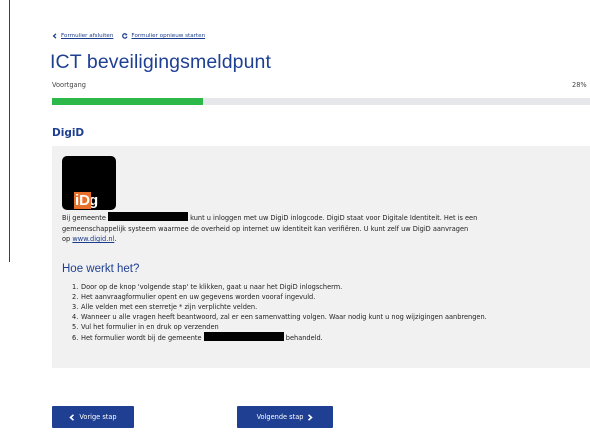 The width and height of the screenshot is (590, 446). What do you see at coordinates (87, 36) in the screenshot?
I see `close-form-label: Formulier afsluiten` at bounding box center [87, 36].